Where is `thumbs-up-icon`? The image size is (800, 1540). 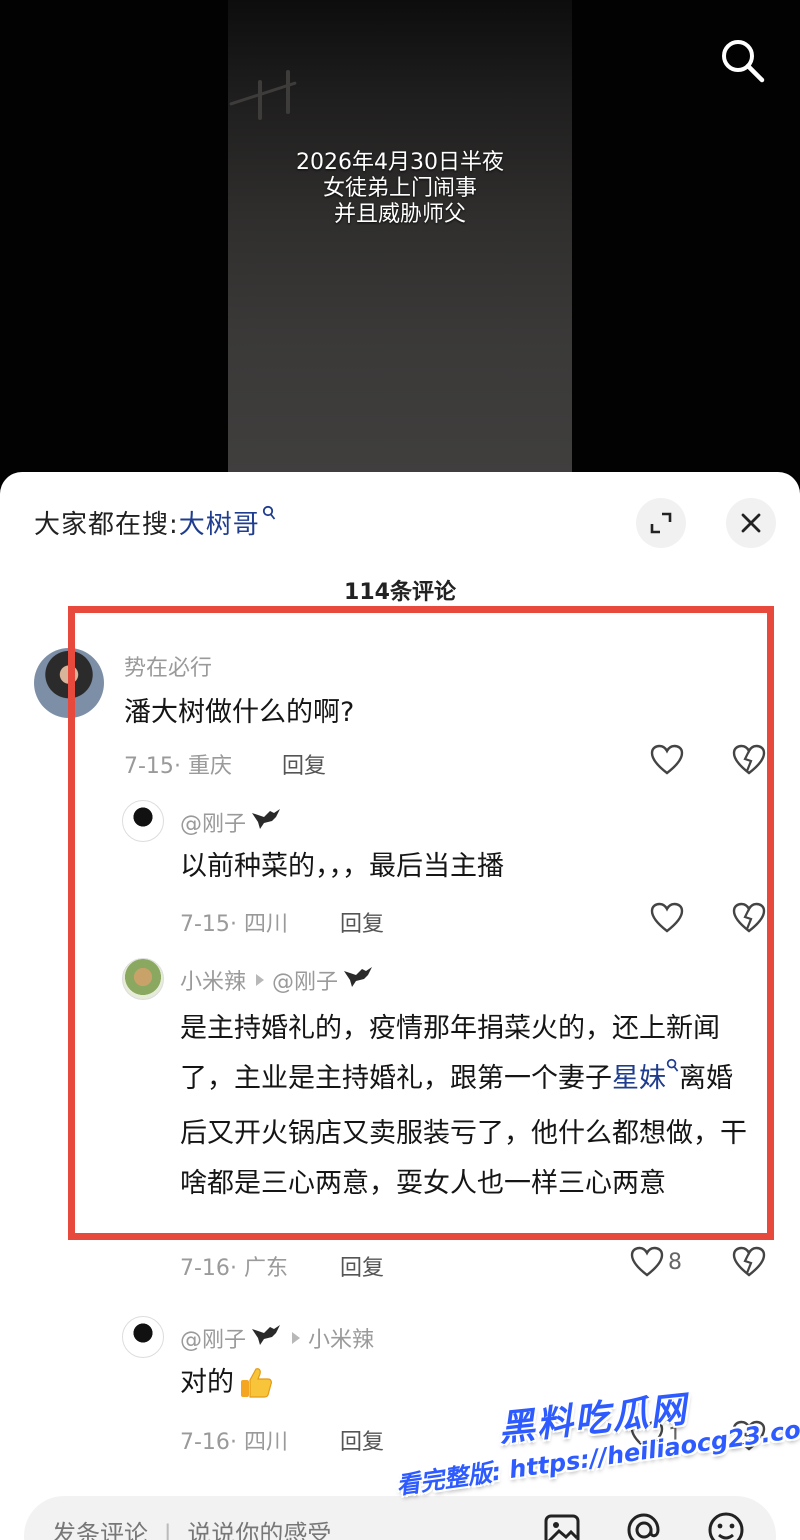 thumbs-up-icon is located at coordinates (256, 1383).